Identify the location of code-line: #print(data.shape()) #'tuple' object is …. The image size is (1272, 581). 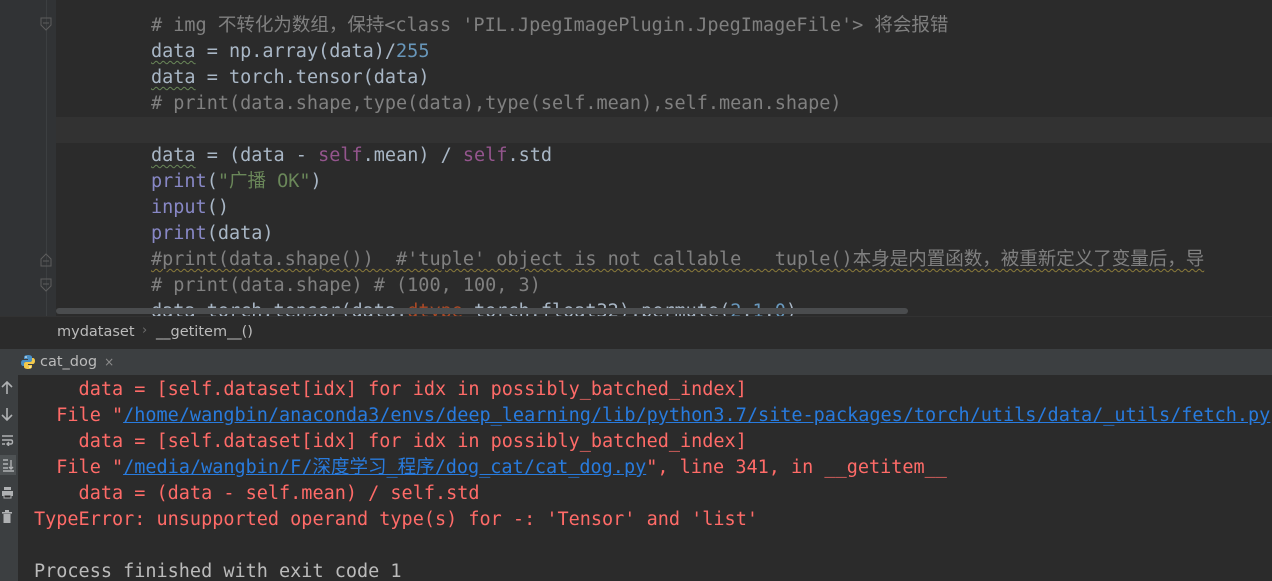
(664, 260).